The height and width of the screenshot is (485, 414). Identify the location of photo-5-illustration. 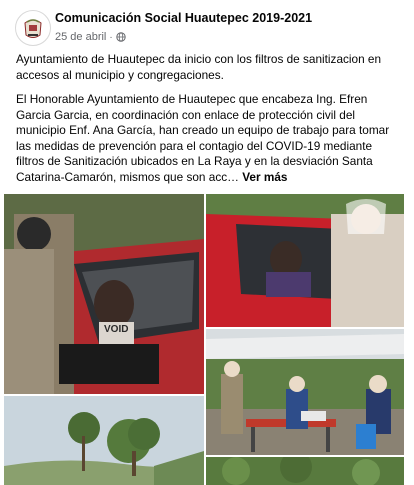
(305, 471).